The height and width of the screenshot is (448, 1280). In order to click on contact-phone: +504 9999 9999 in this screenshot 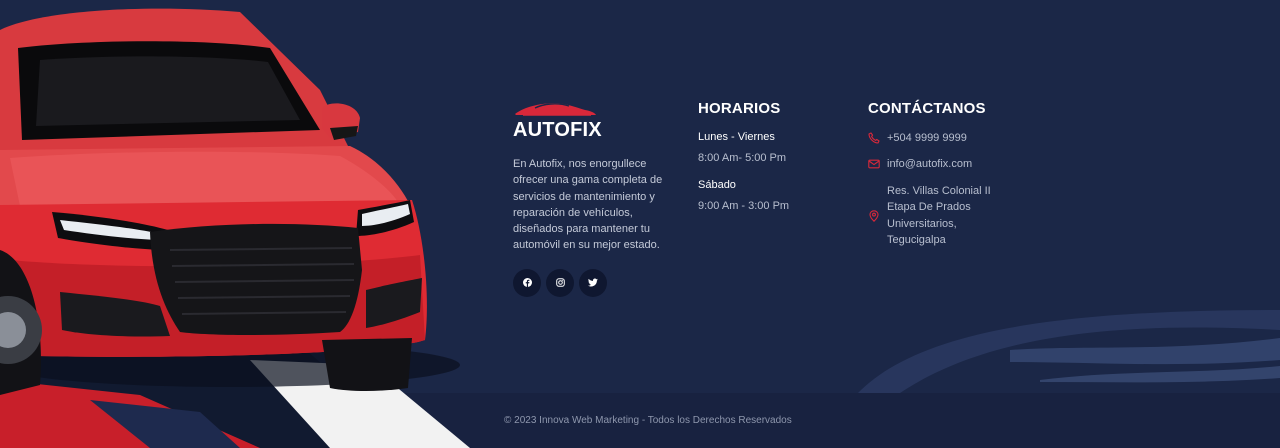, I will do `click(917, 138)`.